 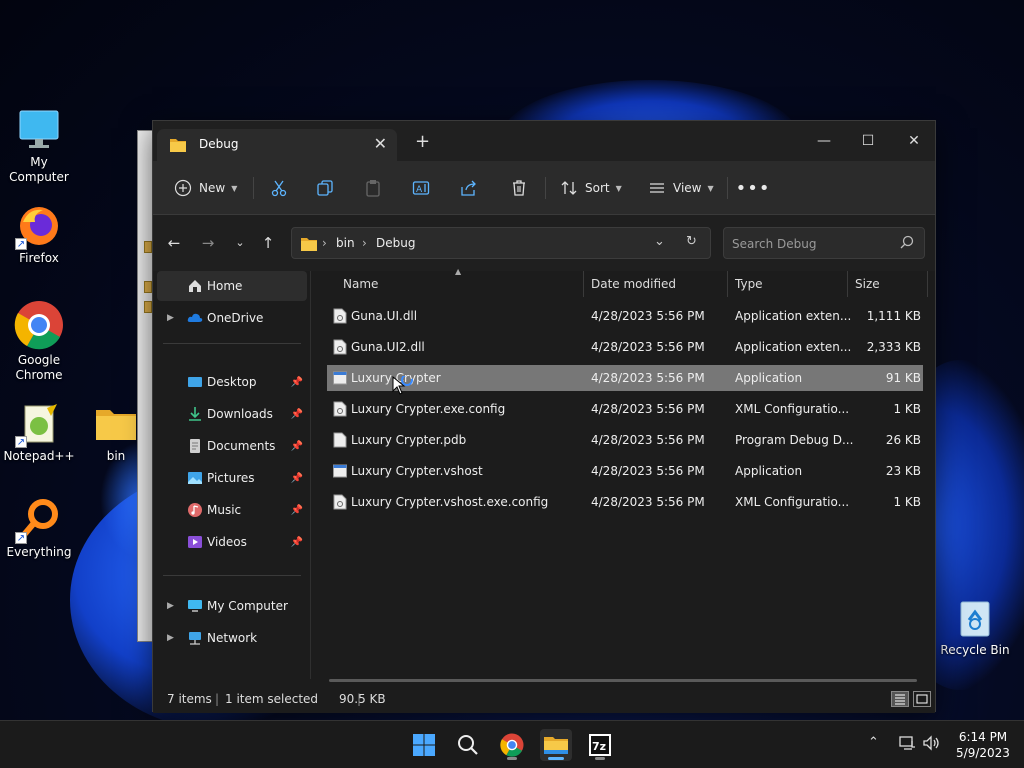 What do you see at coordinates (232, 382) in the screenshot?
I see `sidebar-item-desktop: Desktop 📌` at bounding box center [232, 382].